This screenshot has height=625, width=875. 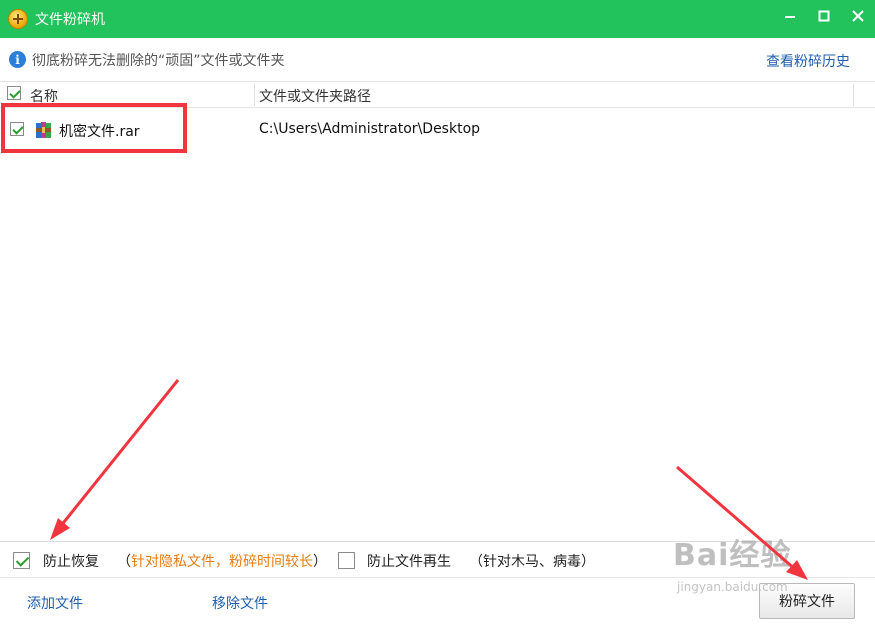 I want to click on select-all-checkbox, so click(x=14, y=93).